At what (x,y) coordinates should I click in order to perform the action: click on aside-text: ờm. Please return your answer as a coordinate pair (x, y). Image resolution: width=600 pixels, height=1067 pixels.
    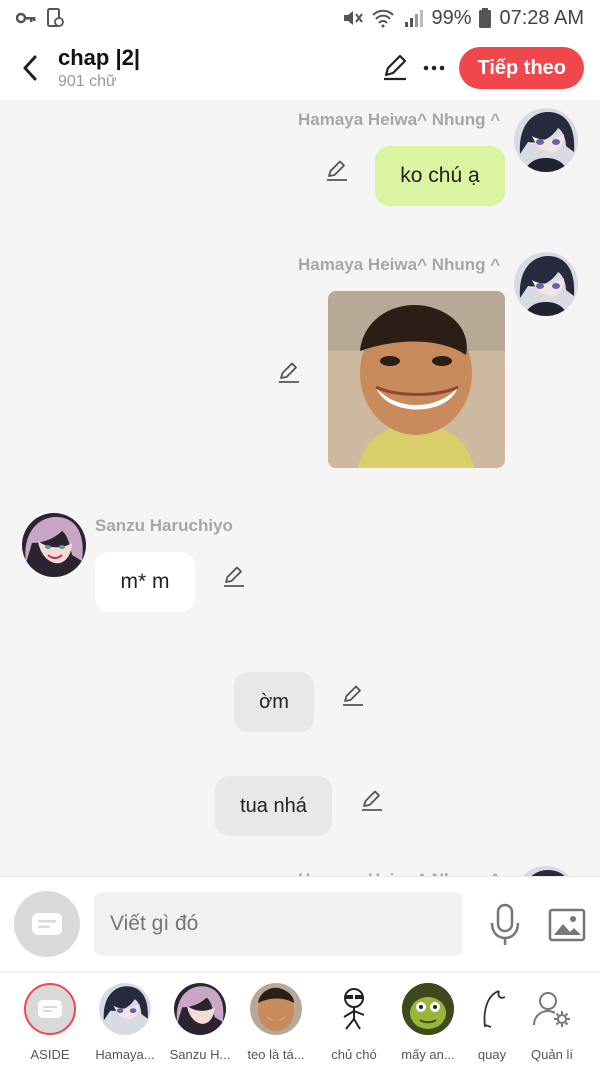
    Looking at the image, I should click on (274, 701).